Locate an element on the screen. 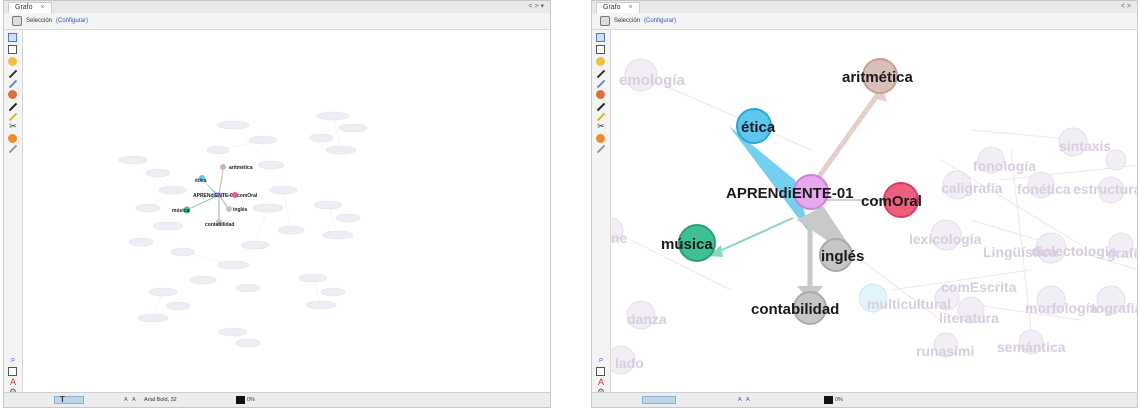 The image size is (1138, 408). right-tool-scissors-icon: ✂ is located at coordinates (601, 126).